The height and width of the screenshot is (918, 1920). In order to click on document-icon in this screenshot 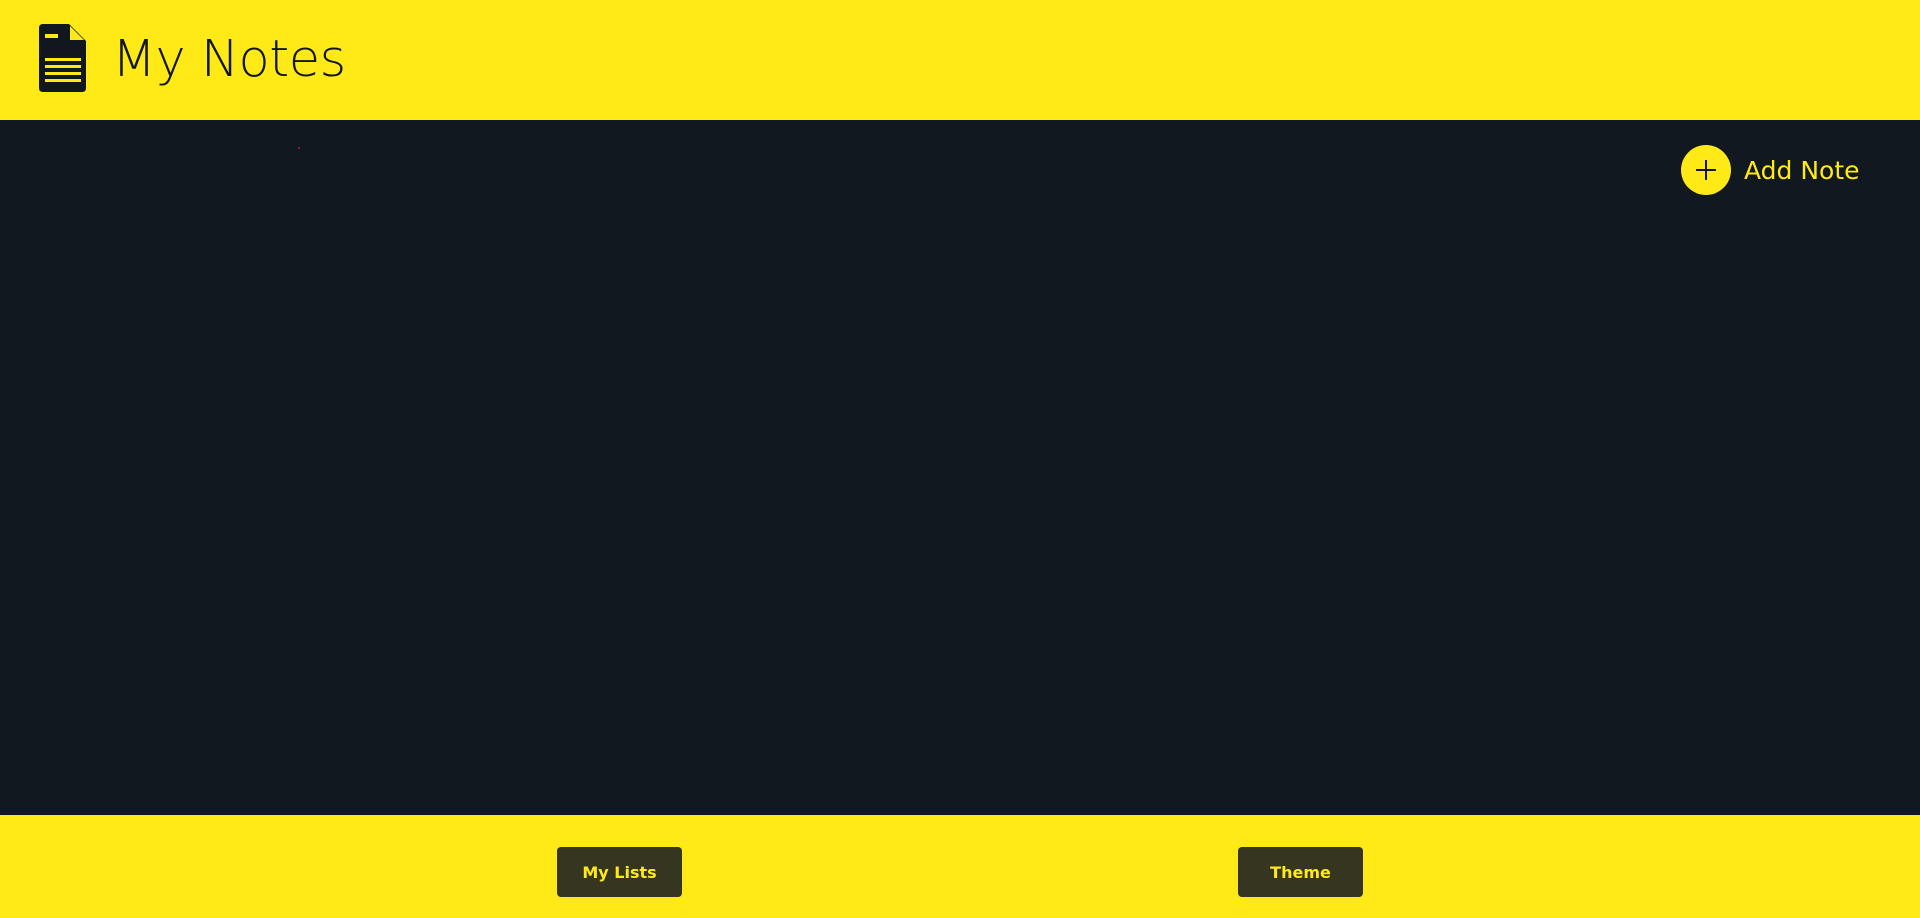, I will do `click(63, 58)`.